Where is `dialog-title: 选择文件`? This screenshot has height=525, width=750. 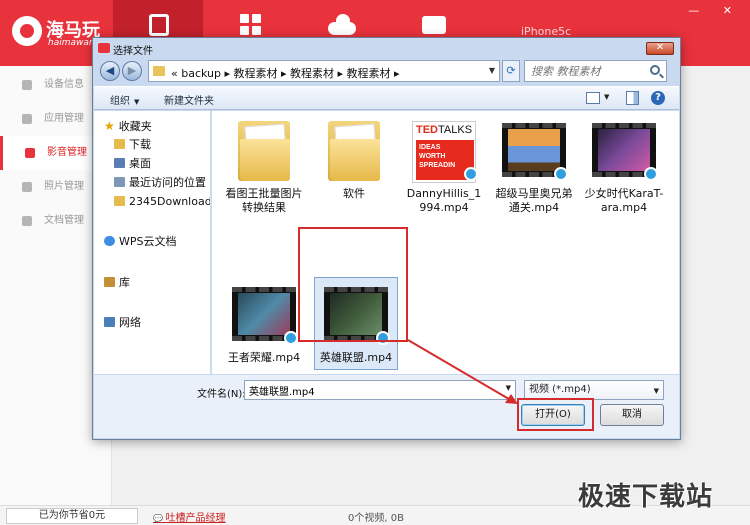 dialog-title: 选择文件 is located at coordinates (133, 51).